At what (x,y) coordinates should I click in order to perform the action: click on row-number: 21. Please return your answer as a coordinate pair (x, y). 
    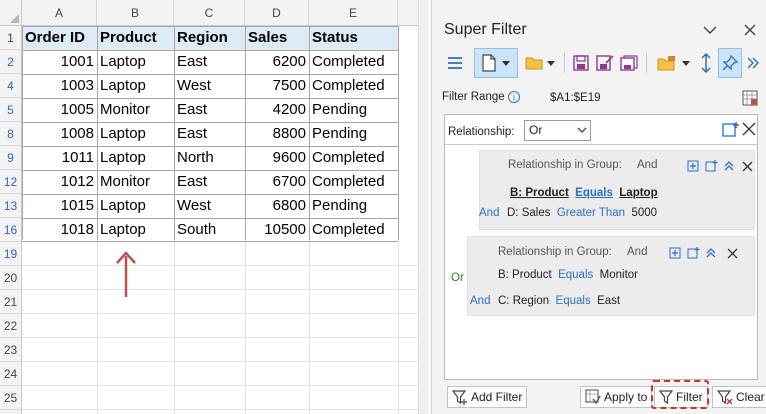
    Looking at the image, I should click on (11, 302).